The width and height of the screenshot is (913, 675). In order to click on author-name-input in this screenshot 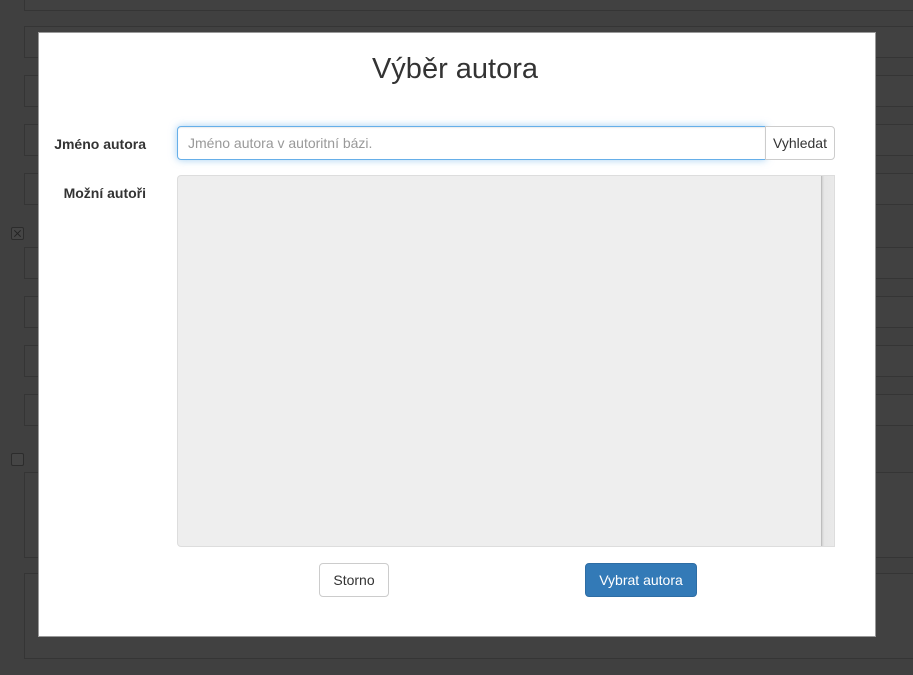, I will do `click(471, 143)`.